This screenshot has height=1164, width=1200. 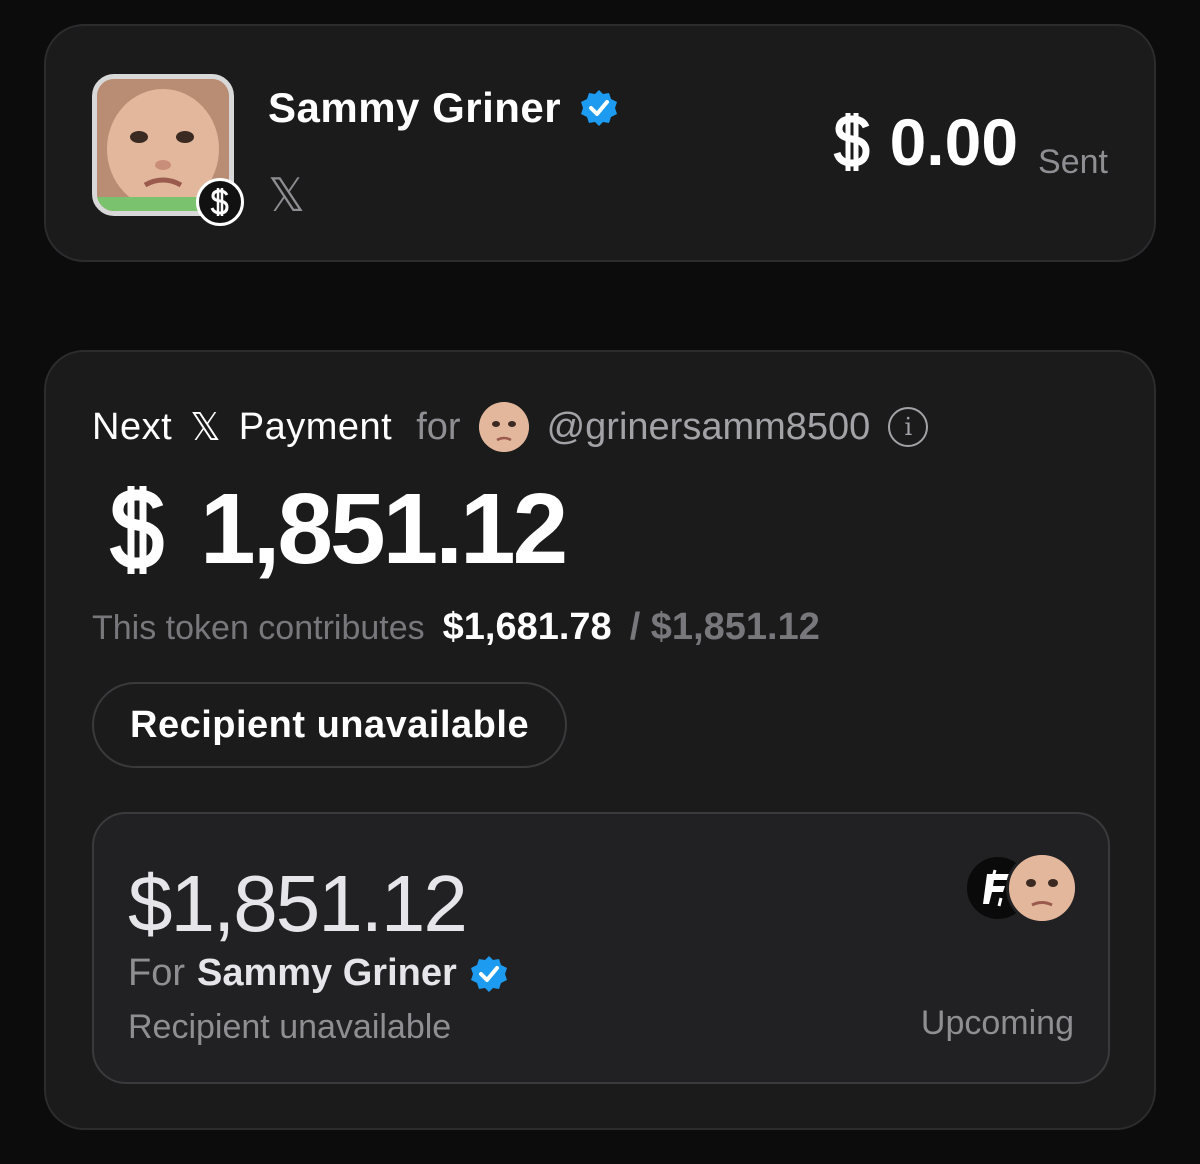 What do you see at coordinates (298, 903) in the screenshot?
I see `upcoming-amount: $1,851.12` at bounding box center [298, 903].